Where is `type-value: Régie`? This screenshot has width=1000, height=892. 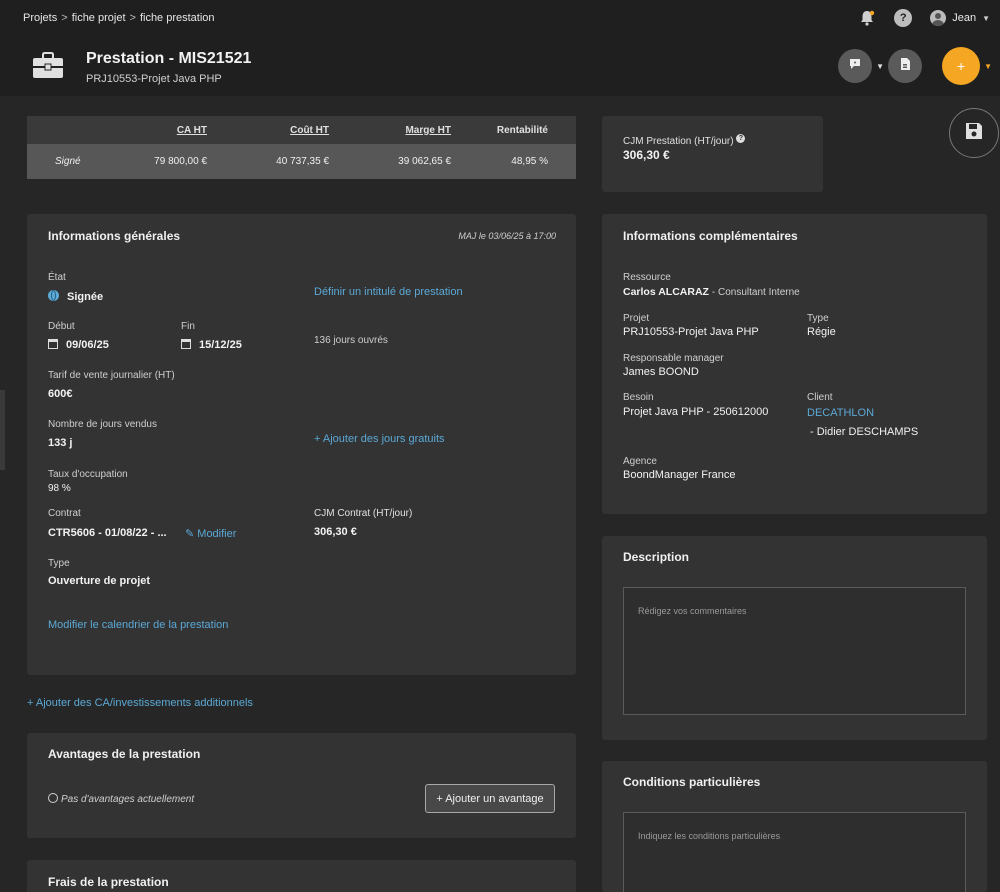 type-value: Régie is located at coordinates (821, 332).